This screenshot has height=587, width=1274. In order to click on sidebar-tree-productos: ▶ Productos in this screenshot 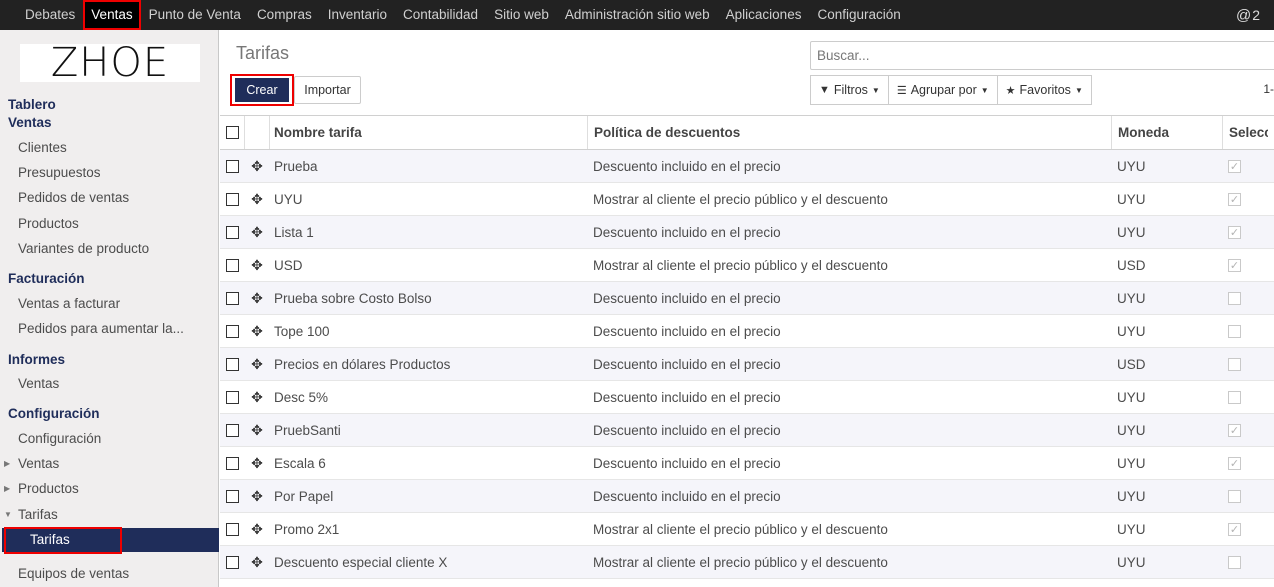, I will do `click(41, 488)`.